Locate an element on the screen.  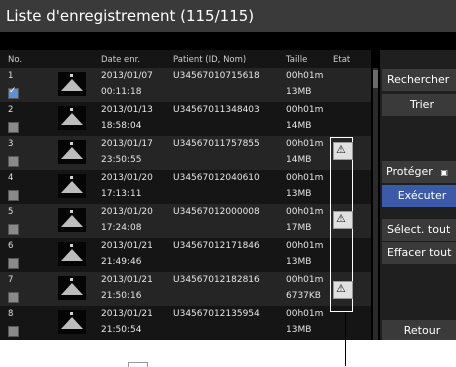
row-number: 7 is located at coordinates (11, 280).